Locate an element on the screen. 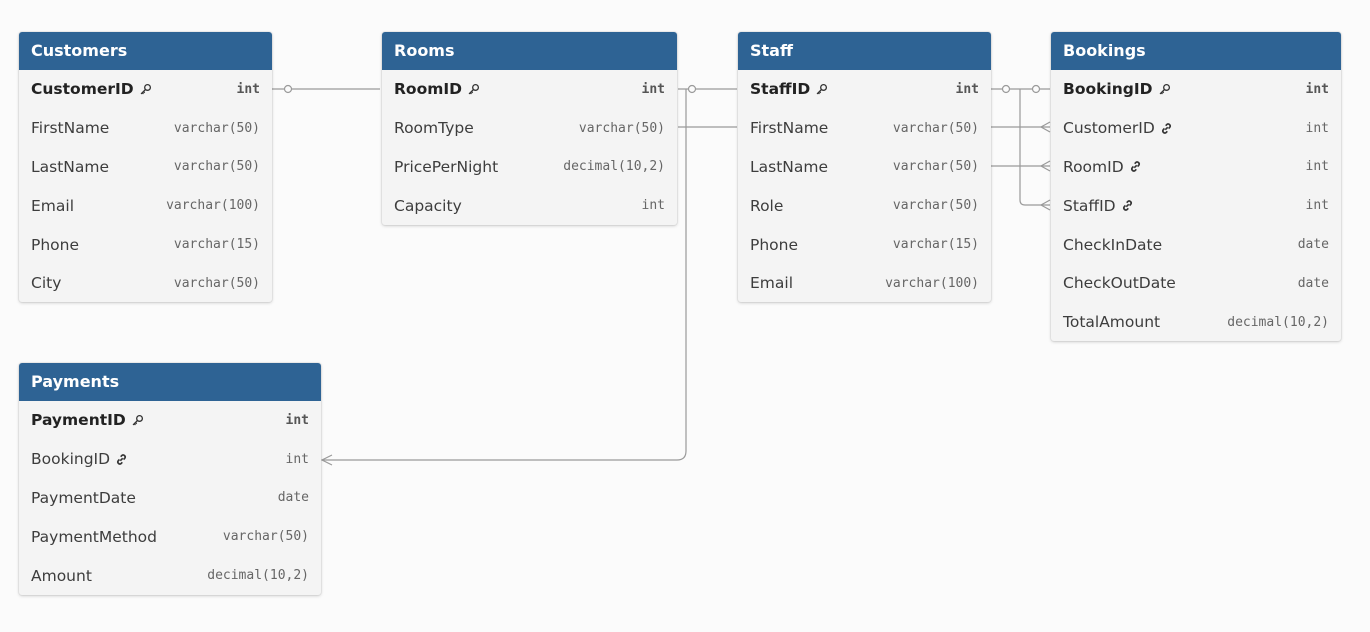 The image size is (1370, 632). table-header: Customers is located at coordinates (145, 51).